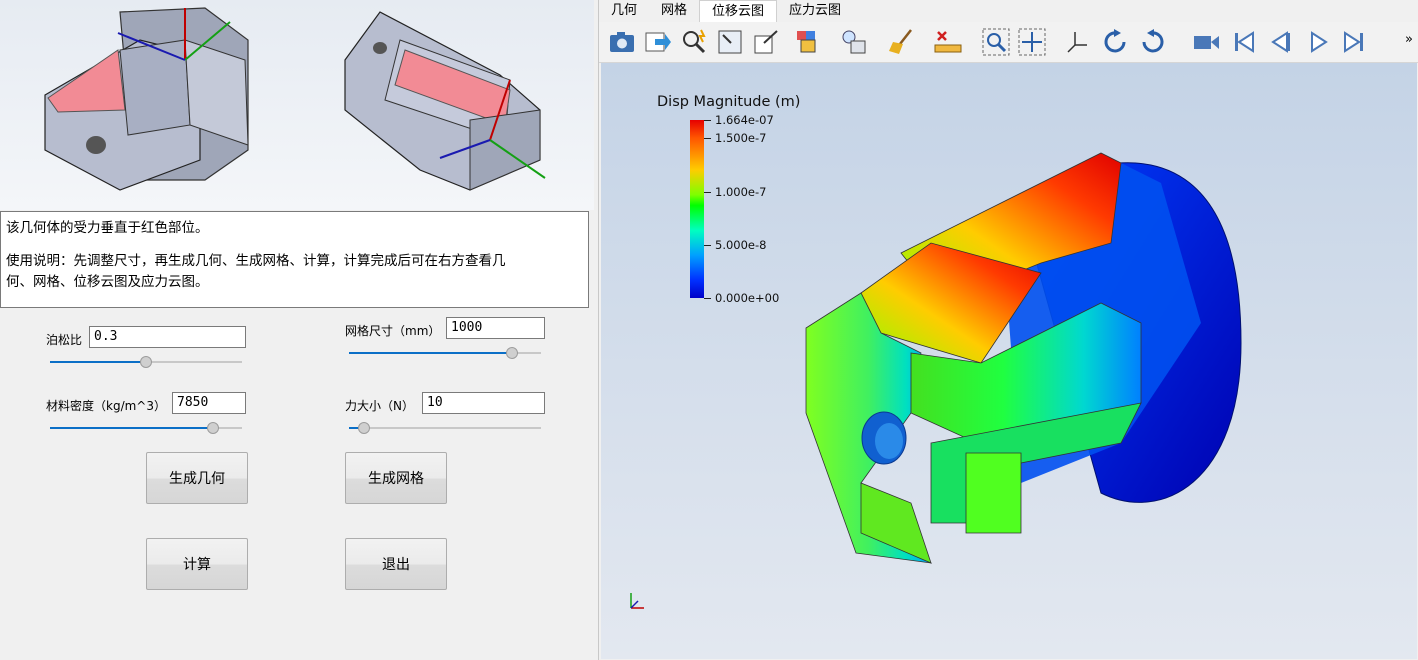 The width and height of the screenshot is (1418, 660). I want to click on geometry-preview-image, so click(295, 99).